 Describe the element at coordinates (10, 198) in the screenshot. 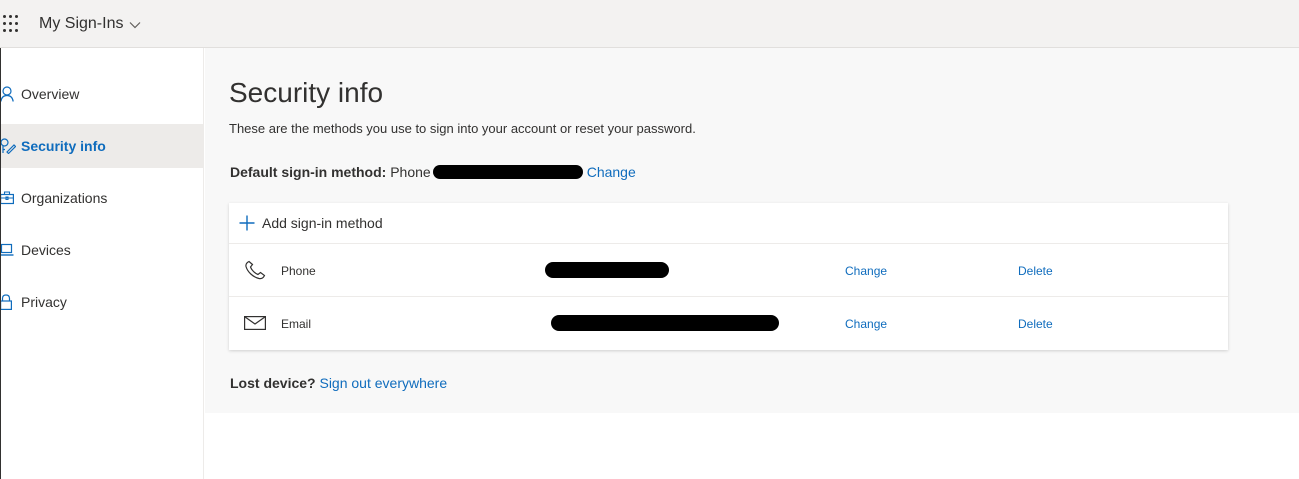

I see `briefcase-icon` at that location.